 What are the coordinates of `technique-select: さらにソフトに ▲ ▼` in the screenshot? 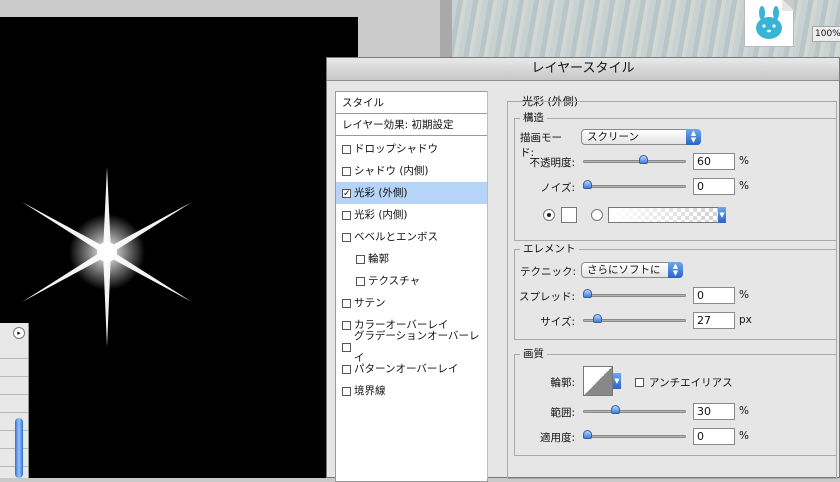 It's located at (632, 270).